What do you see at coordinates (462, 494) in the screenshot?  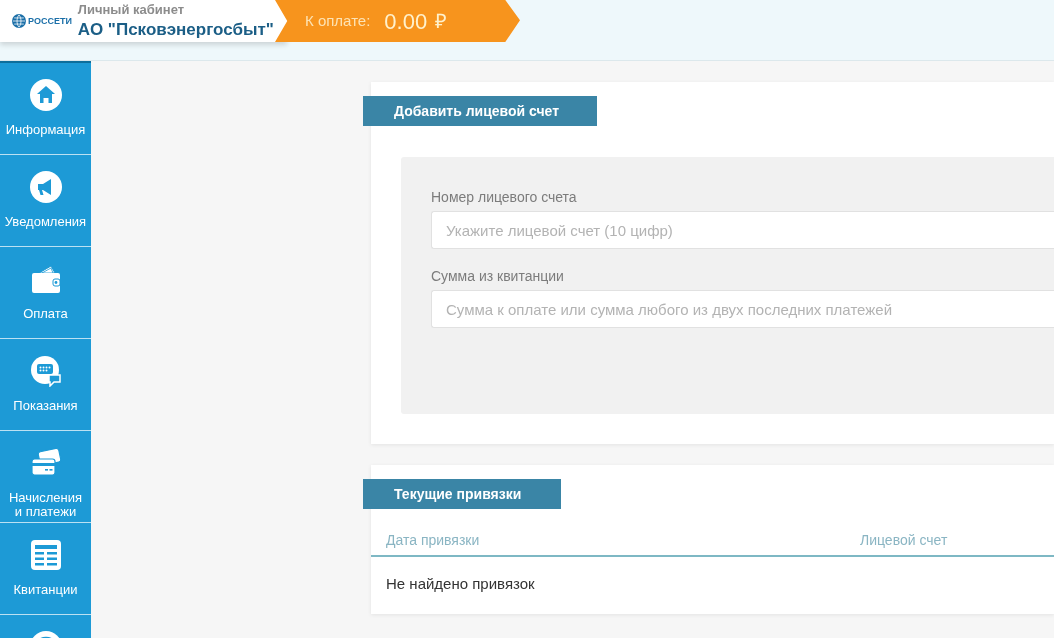 I see `section-title: Текущие привязки` at bounding box center [462, 494].